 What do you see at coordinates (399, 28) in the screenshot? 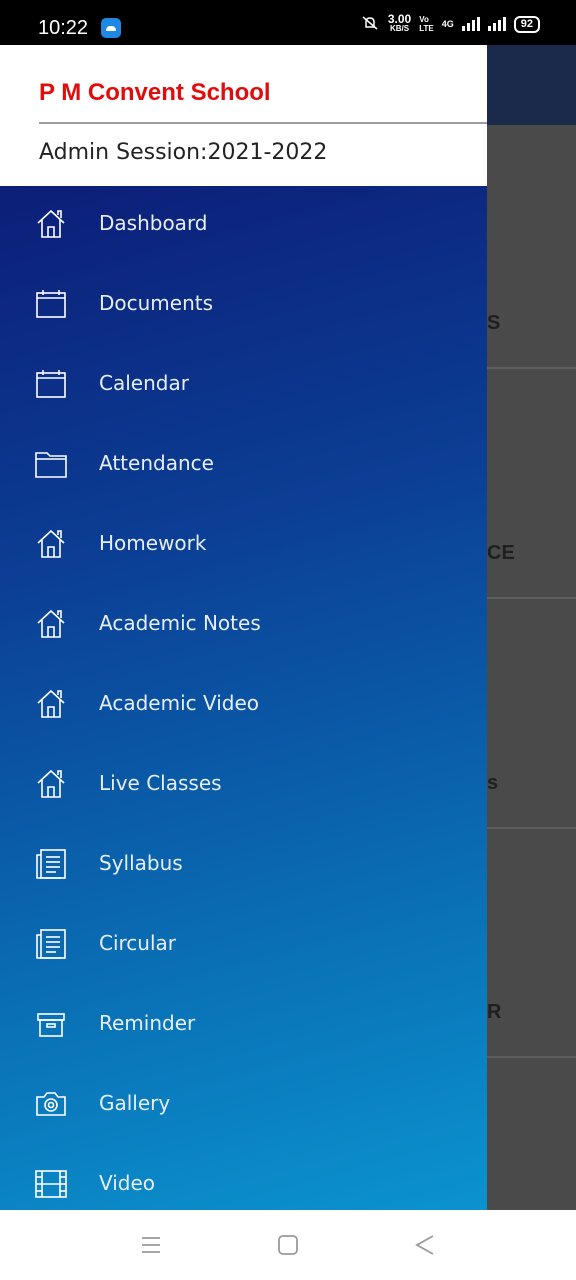
I see `speed-unit: KB/S` at bounding box center [399, 28].